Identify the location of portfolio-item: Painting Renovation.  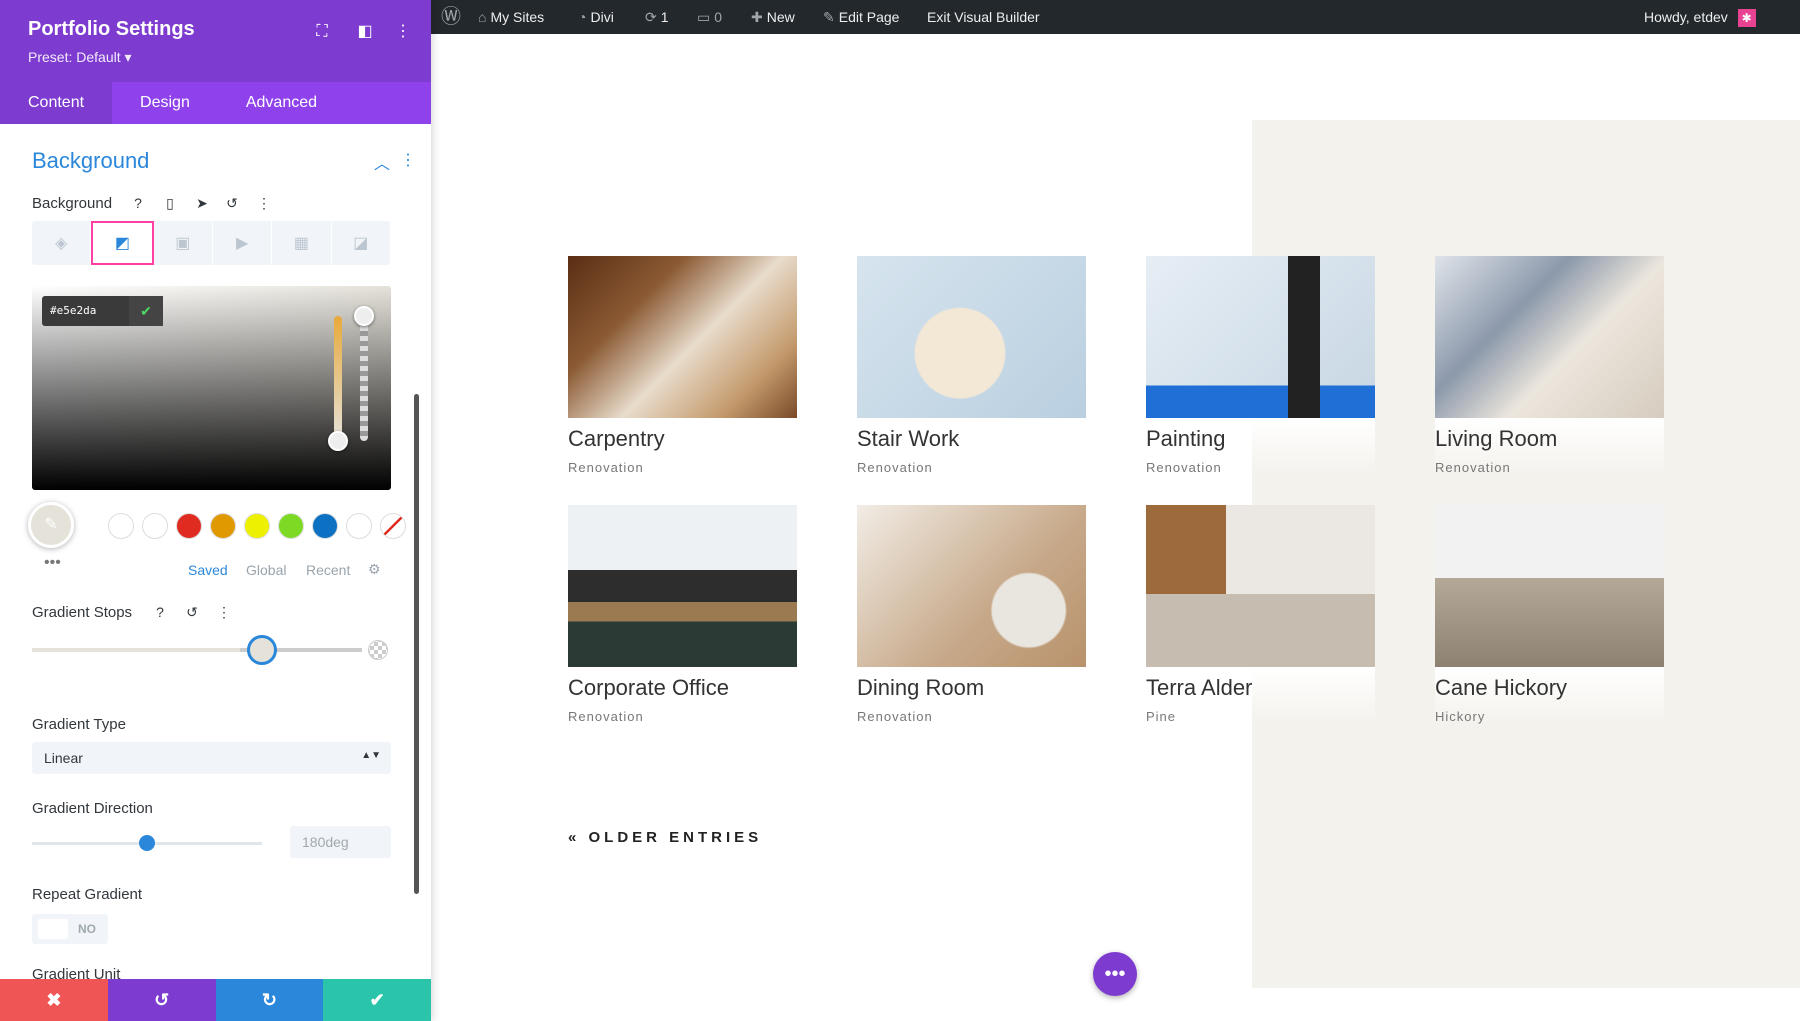
(1260, 366).